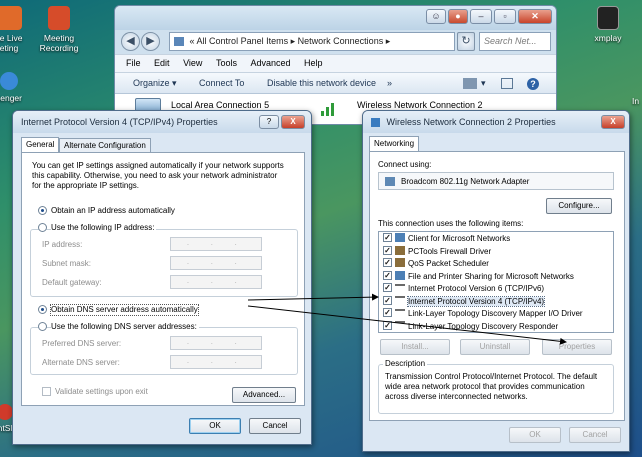 Image resolution: width=642 pixels, height=457 pixels. What do you see at coordinates (192, 41) in the screenshot?
I see `address-chevron: «` at bounding box center [192, 41].